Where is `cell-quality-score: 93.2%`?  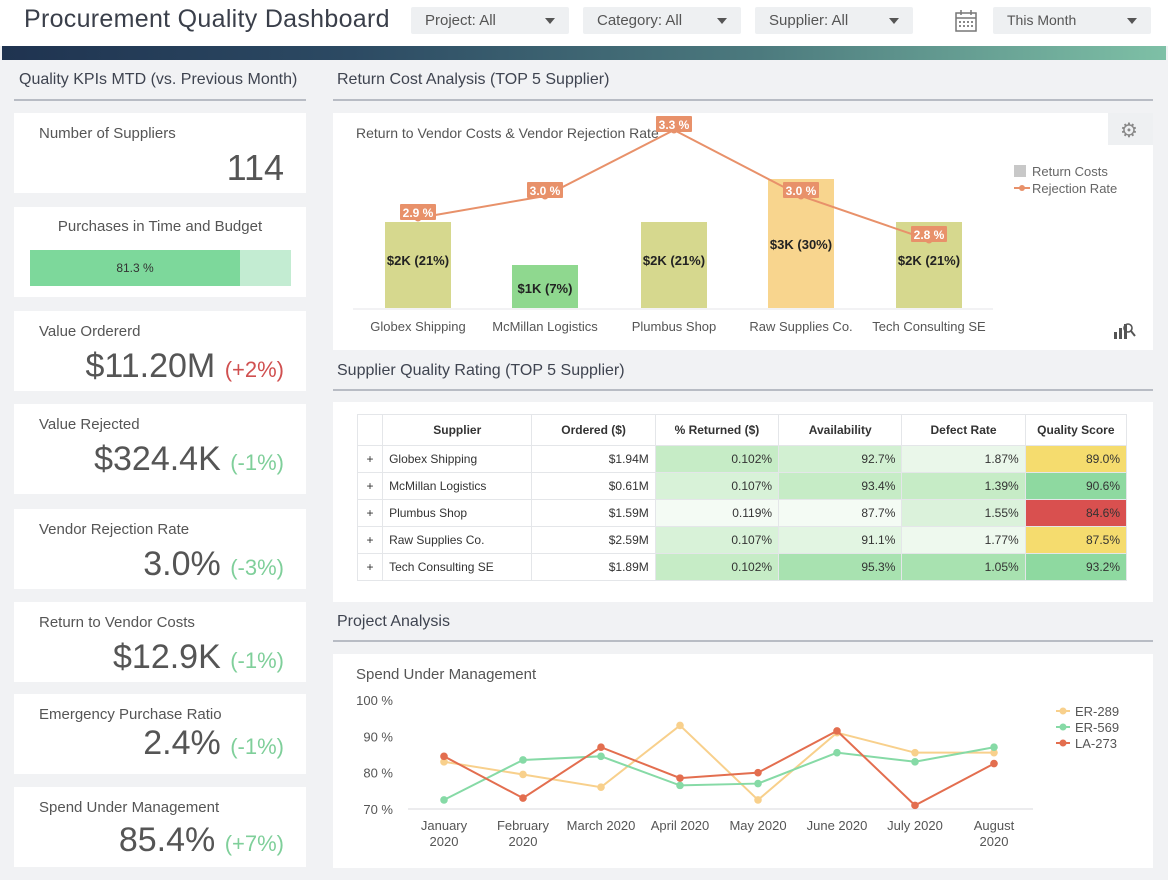
cell-quality-score: 93.2% is located at coordinates (1076, 567).